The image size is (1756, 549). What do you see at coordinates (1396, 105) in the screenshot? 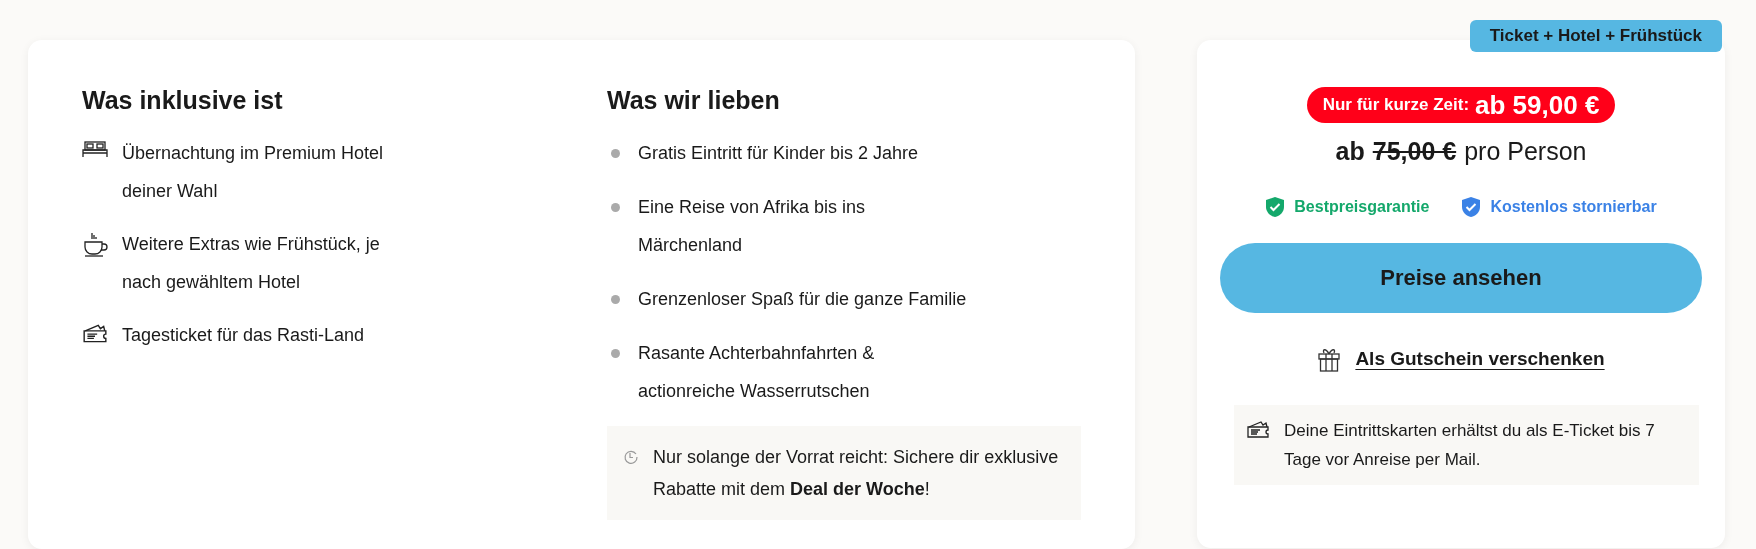
I see `promo-label: Nur für kurze Zeit:` at bounding box center [1396, 105].